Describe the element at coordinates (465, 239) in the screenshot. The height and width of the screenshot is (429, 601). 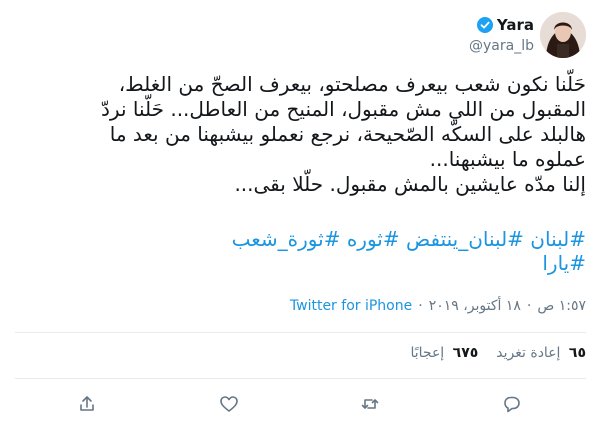
I see `hashtag-link: #لبنان_ينتفض` at that location.